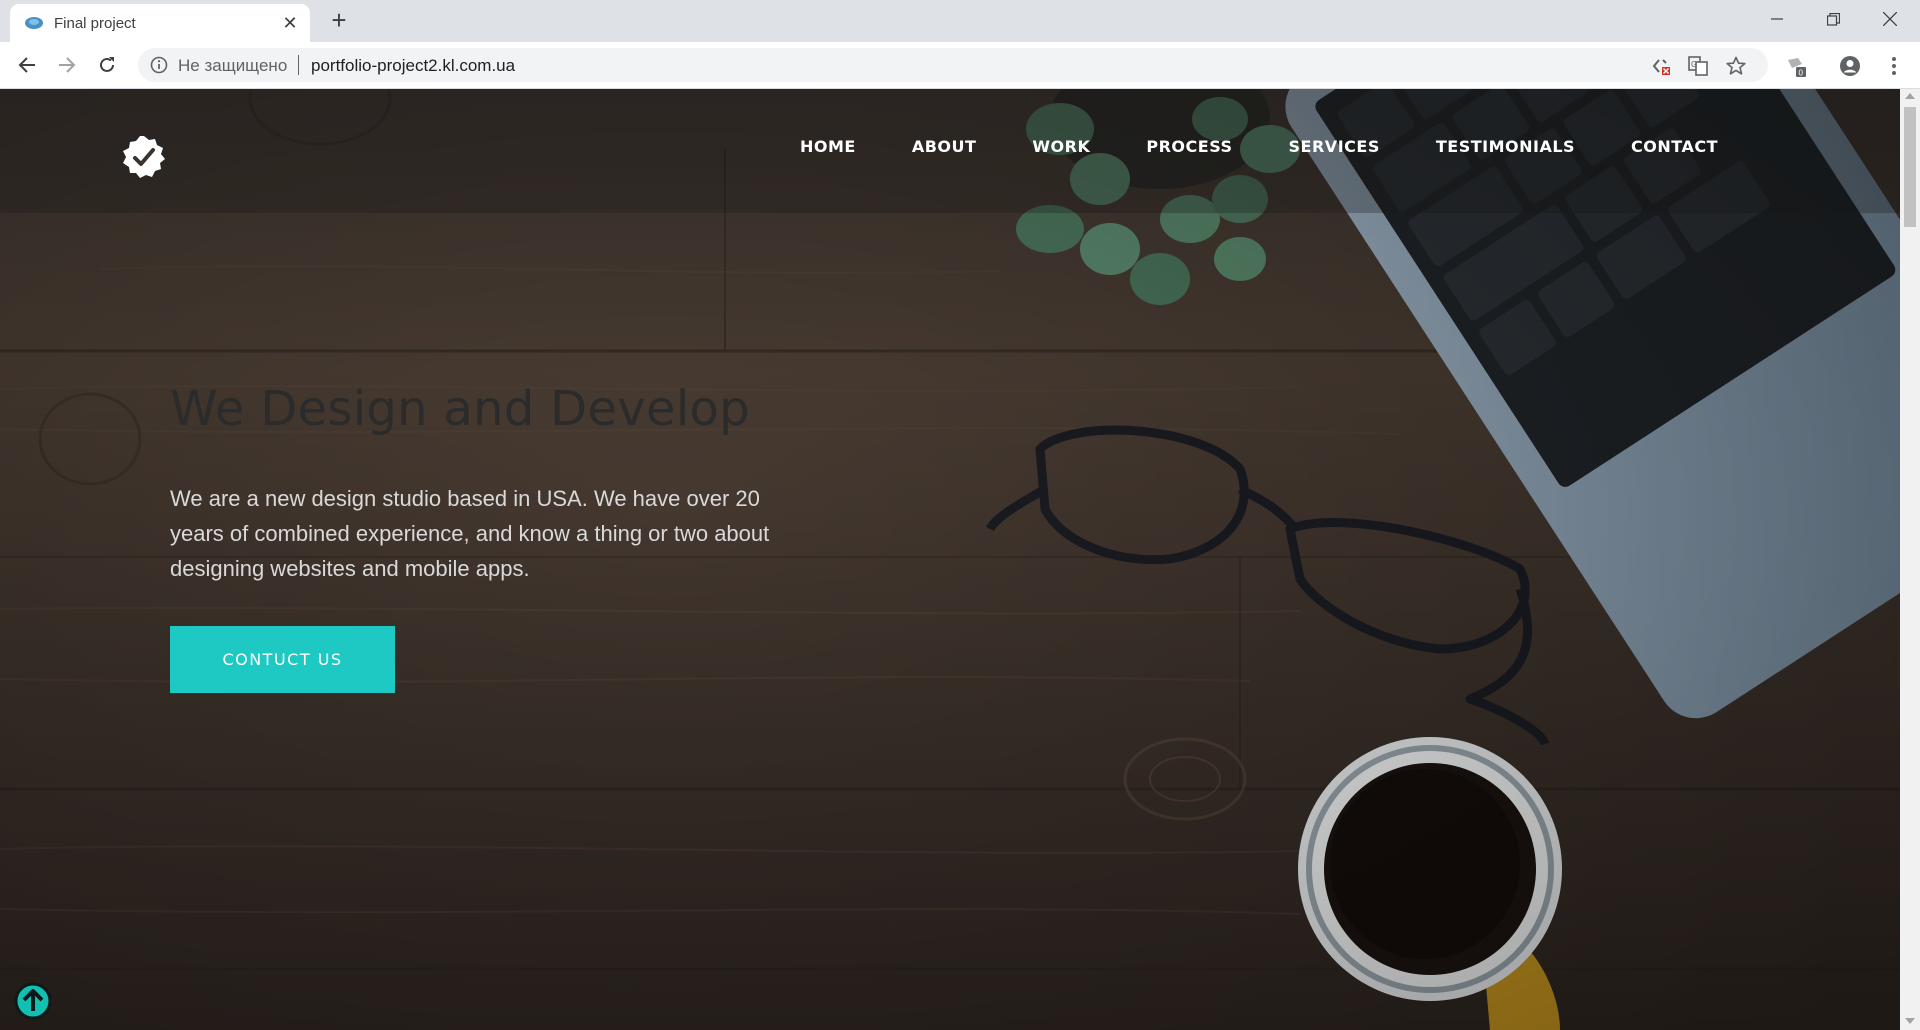 The image size is (1920, 1030). Describe the element at coordinates (160, 23) in the screenshot. I see `browser-tab: Final project ✕` at that location.